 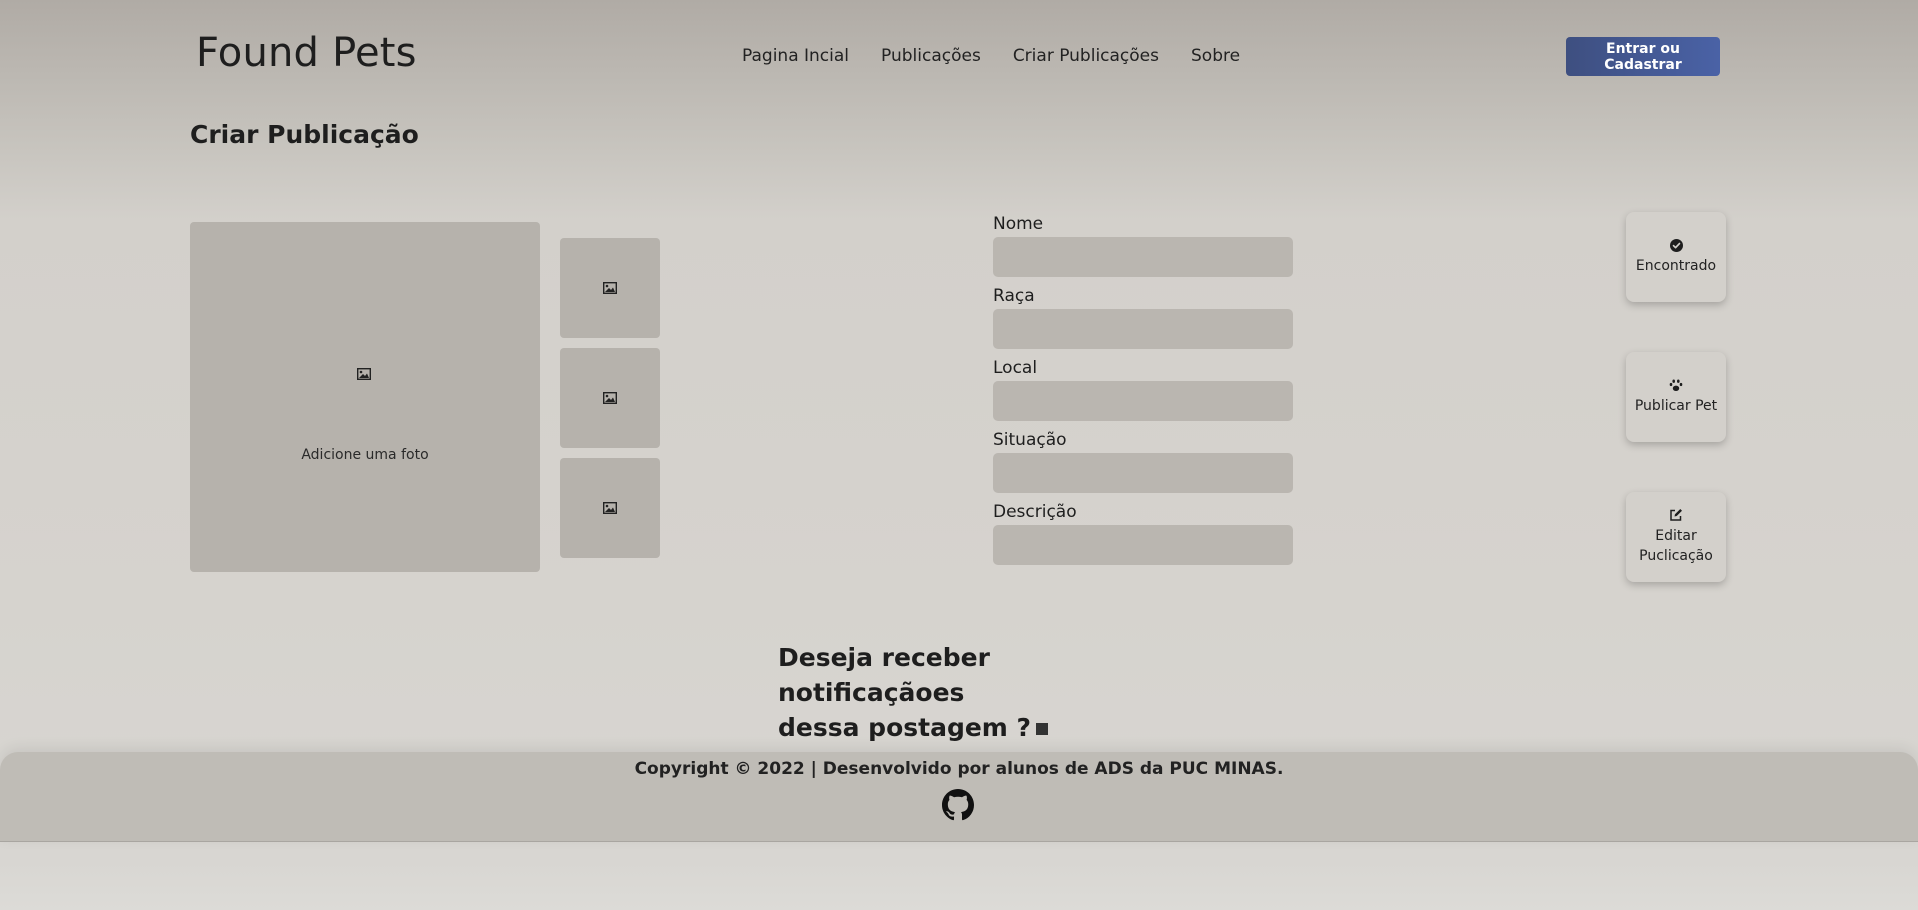 I want to click on location-input, so click(x=1143, y=401).